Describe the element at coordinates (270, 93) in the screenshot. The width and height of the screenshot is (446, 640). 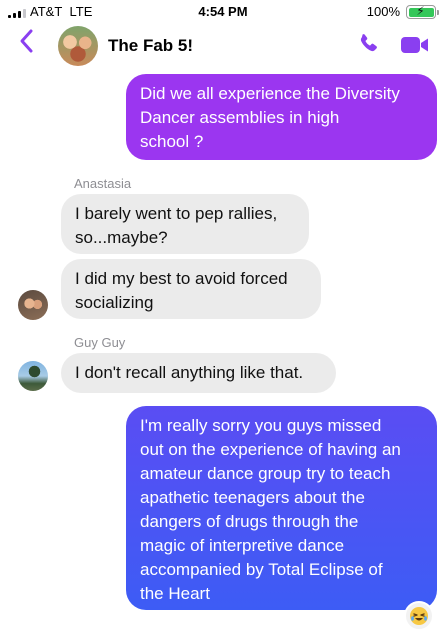
I see `message-line: Did we all experience the Diversity` at that location.